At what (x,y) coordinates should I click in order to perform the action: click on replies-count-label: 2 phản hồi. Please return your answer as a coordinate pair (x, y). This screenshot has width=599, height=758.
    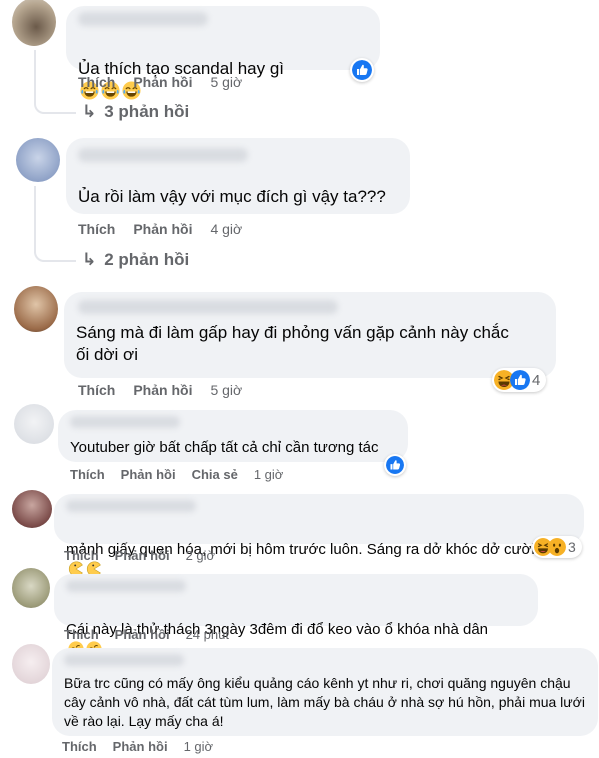
    Looking at the image, I should click on (147, 259).